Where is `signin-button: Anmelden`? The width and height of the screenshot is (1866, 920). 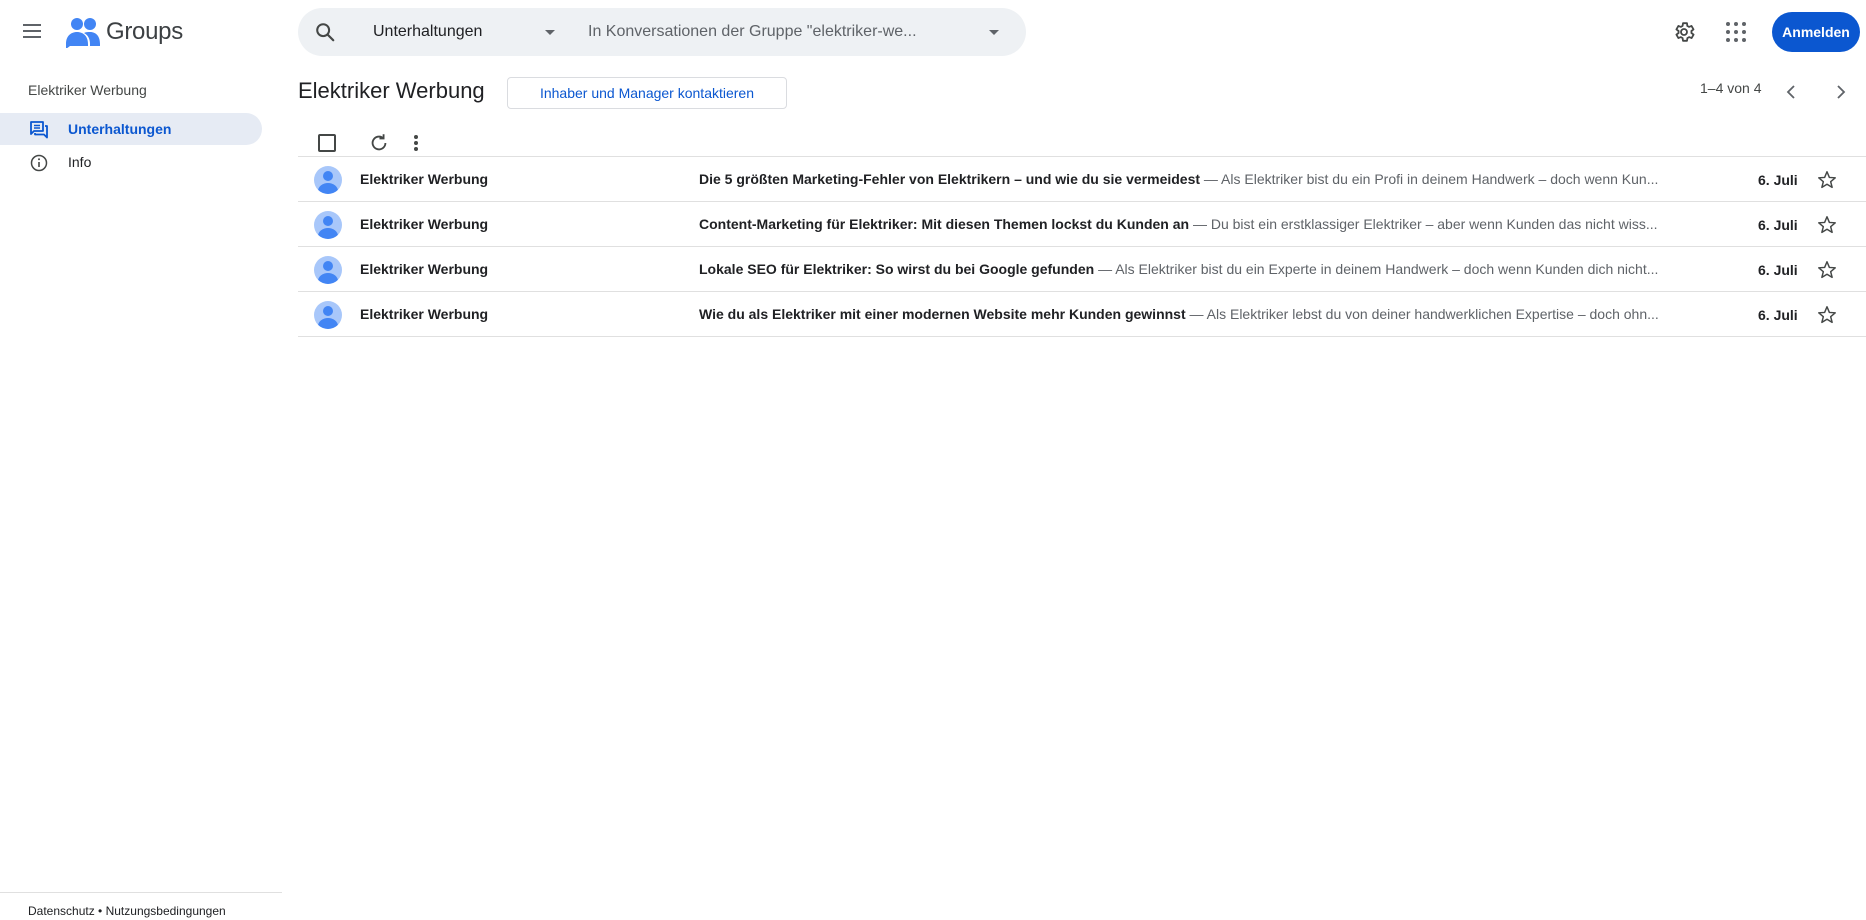
signin-button: Anmelden is located at coordinates (1816, 32).